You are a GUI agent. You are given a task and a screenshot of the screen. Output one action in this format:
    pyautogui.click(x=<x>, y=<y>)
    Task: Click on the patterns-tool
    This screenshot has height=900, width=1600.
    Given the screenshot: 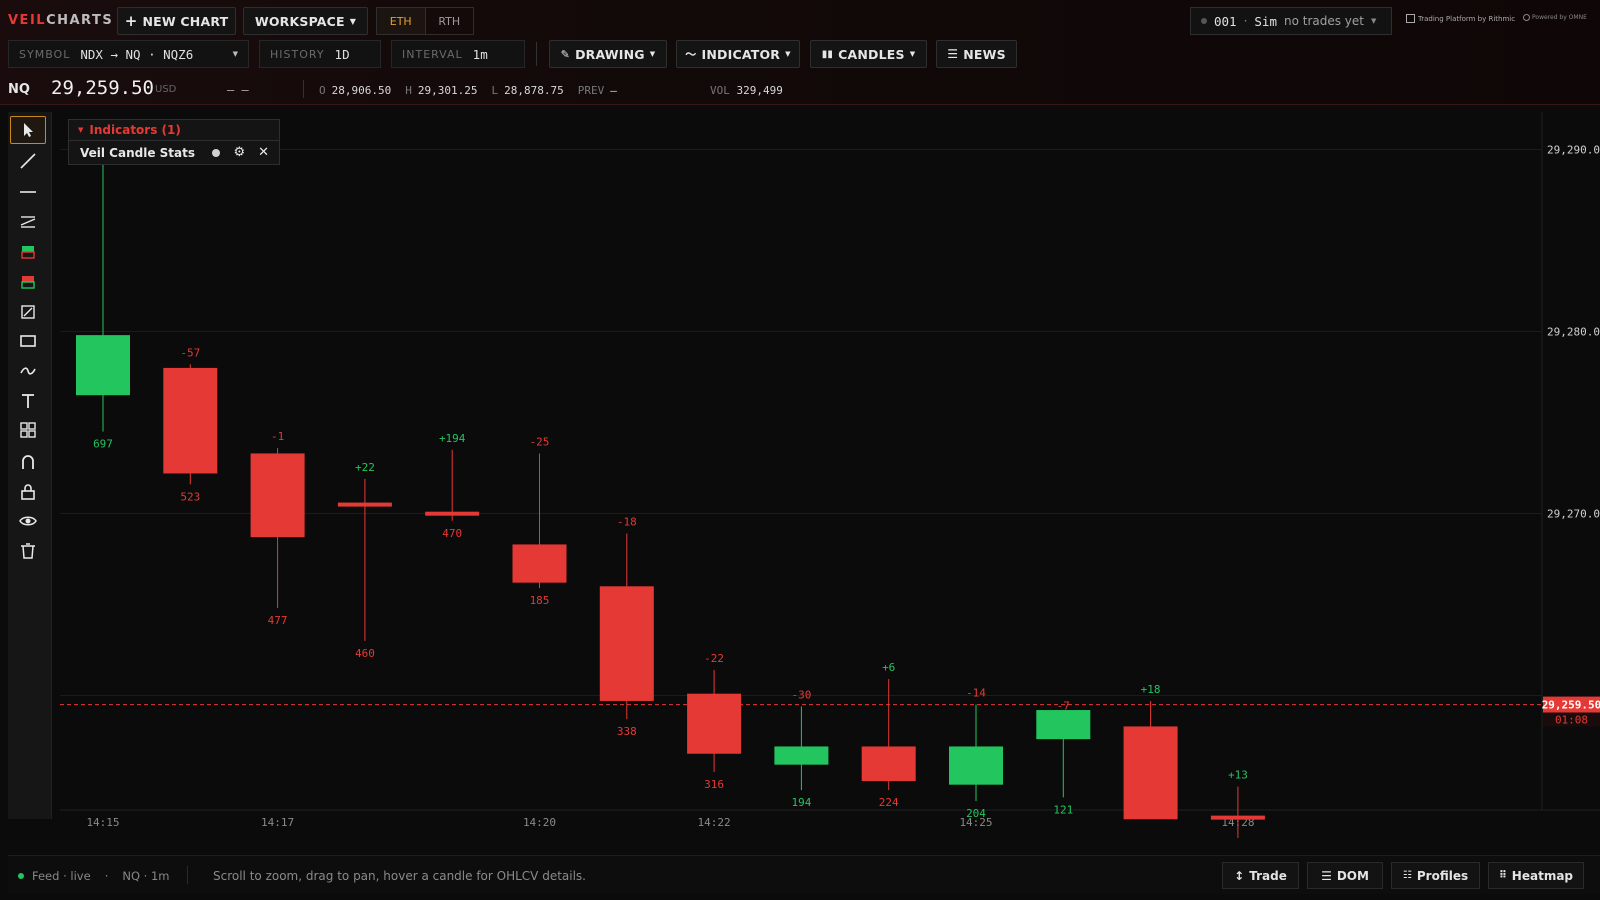 What is the action you would take?
    pyautogui.click(x=28, y=430)
    